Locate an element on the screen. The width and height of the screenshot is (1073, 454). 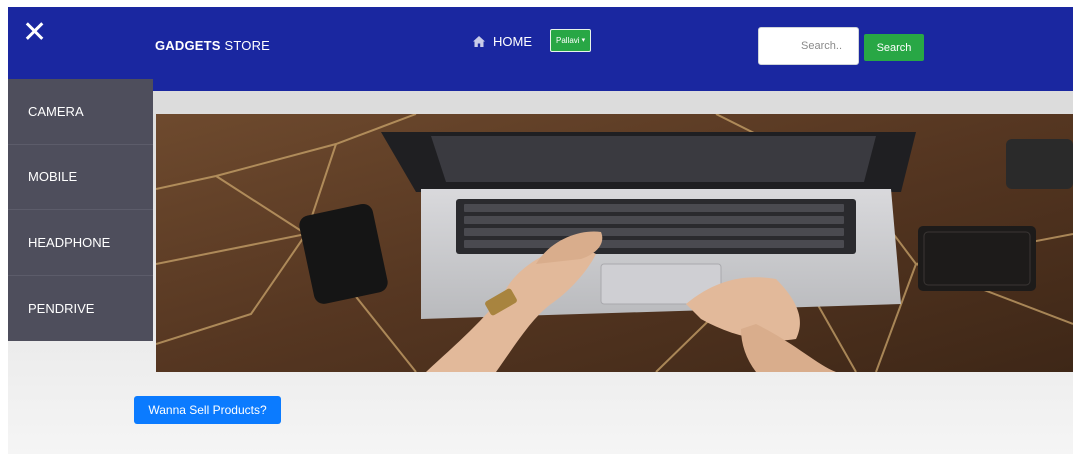
user-dropdown: Pallavi ▾ is located at coordinates (571, 40).